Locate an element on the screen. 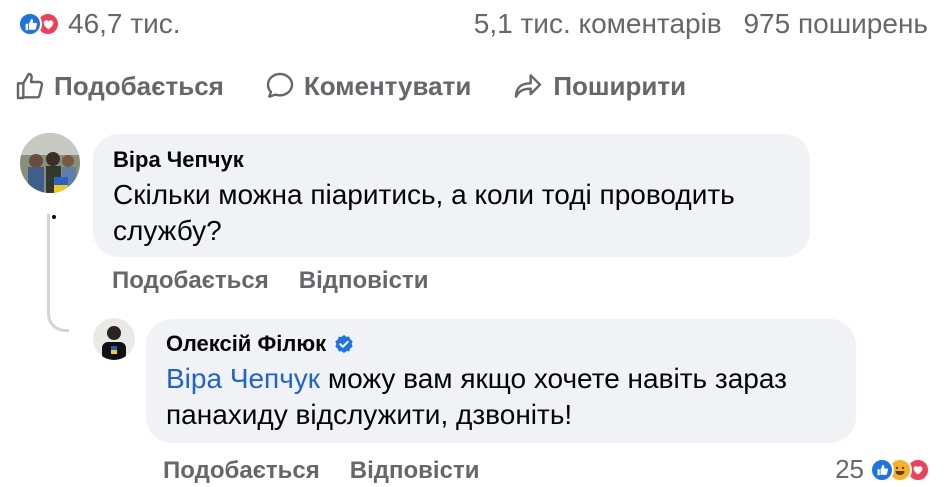  comment-bubble-icon is located at coordinates (280, 85).